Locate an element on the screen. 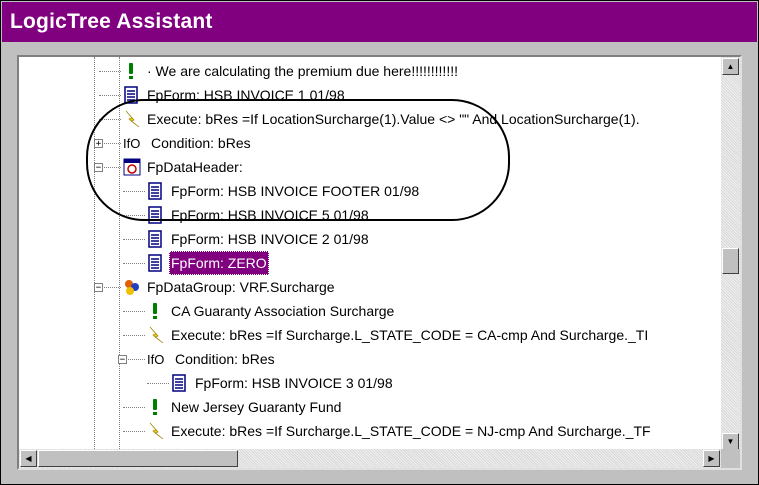  vertical-scrollbar: ▲ ▼ is located at coordinates (730, 254).